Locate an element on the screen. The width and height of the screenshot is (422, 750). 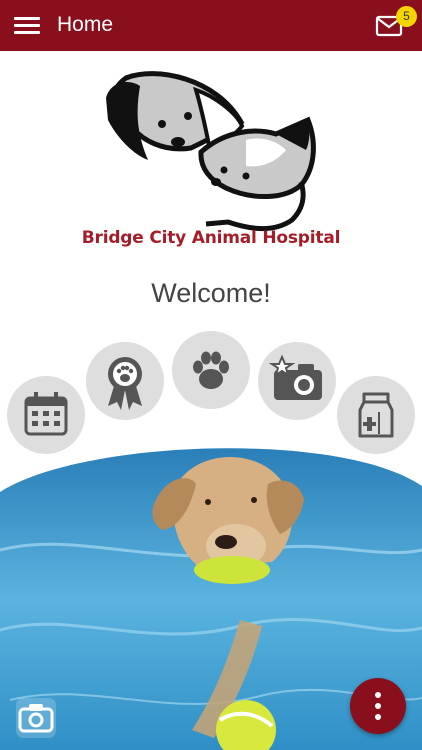
pet-food-button is located at coordinates (376, 415).